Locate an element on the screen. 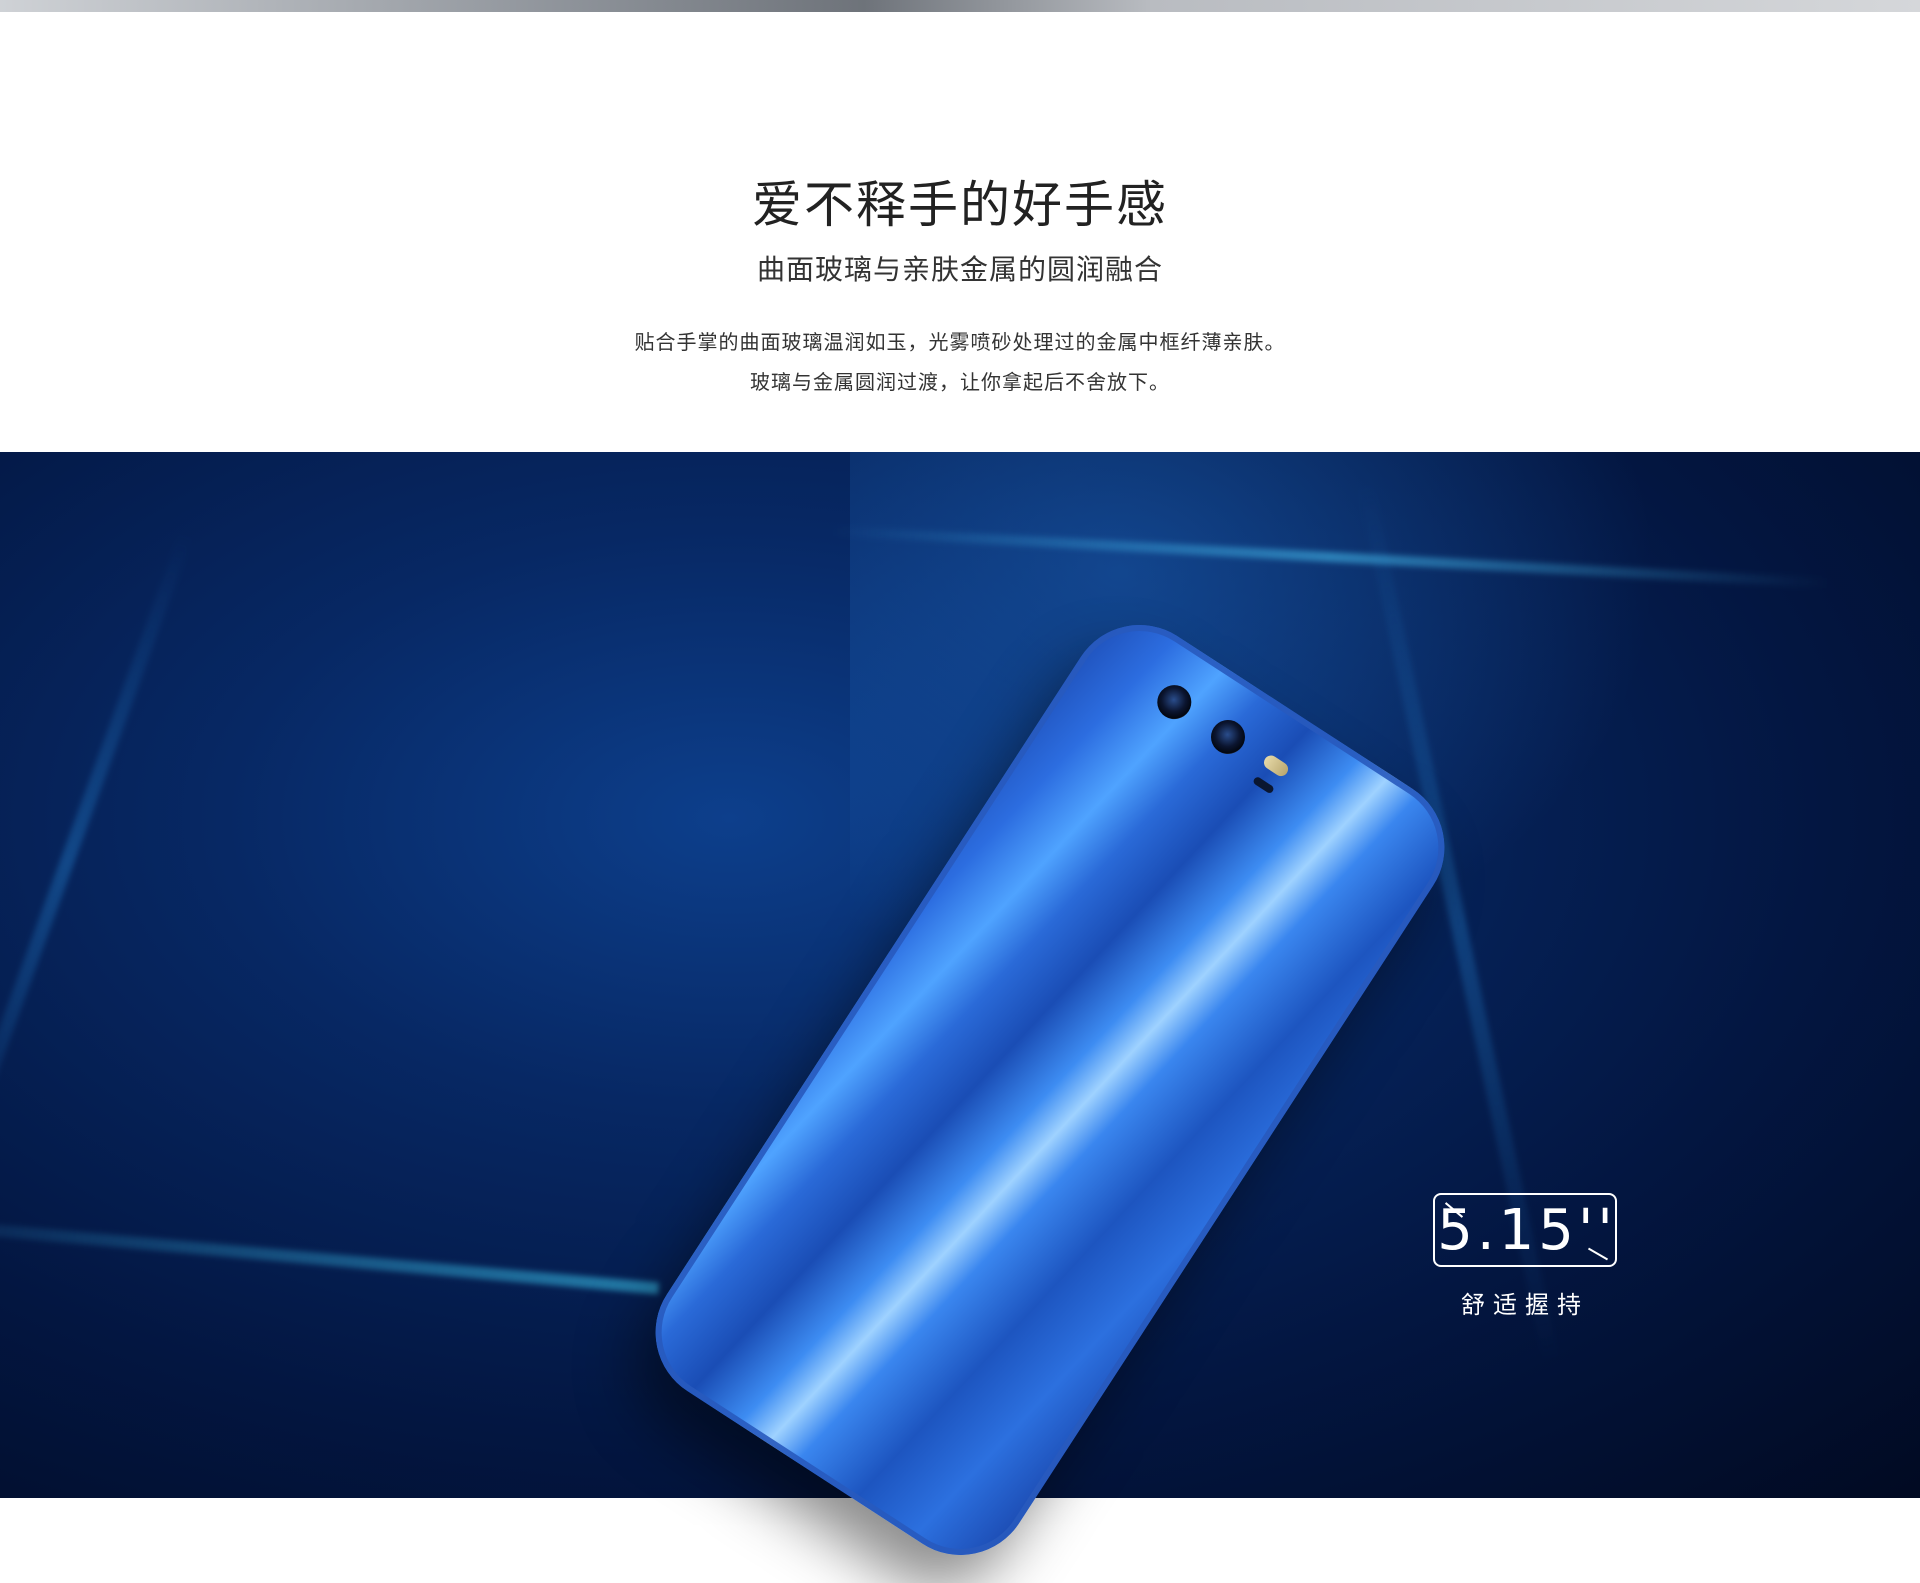 This screenshot has width=1920, height=1583. sensor-icon is located at coordinates (1263, 785).